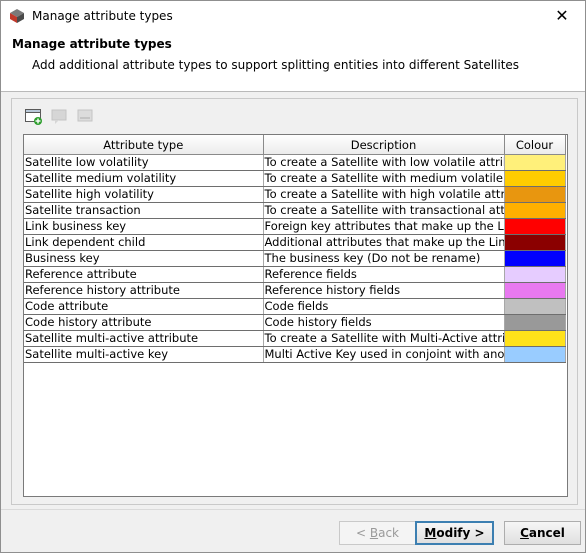 The width and height of the screenshot is (586, 553). I want to click on table-header-row: Attribute type Description Colour, so click(295, 145).